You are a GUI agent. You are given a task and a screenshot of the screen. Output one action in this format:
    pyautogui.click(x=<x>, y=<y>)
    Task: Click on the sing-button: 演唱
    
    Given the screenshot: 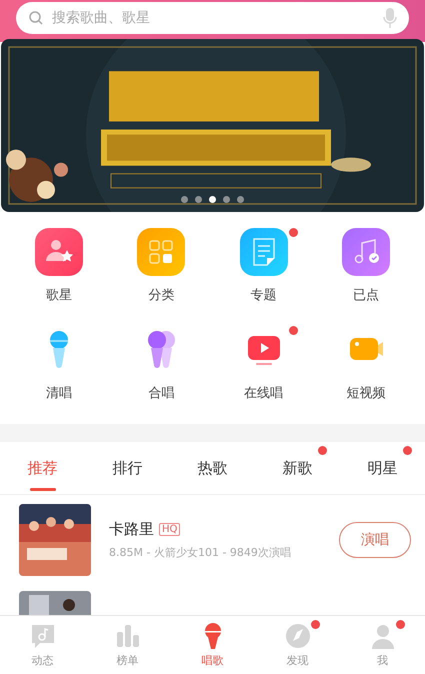 What is the action you would take?
    pyautogui.click(x=375, y=540)
    